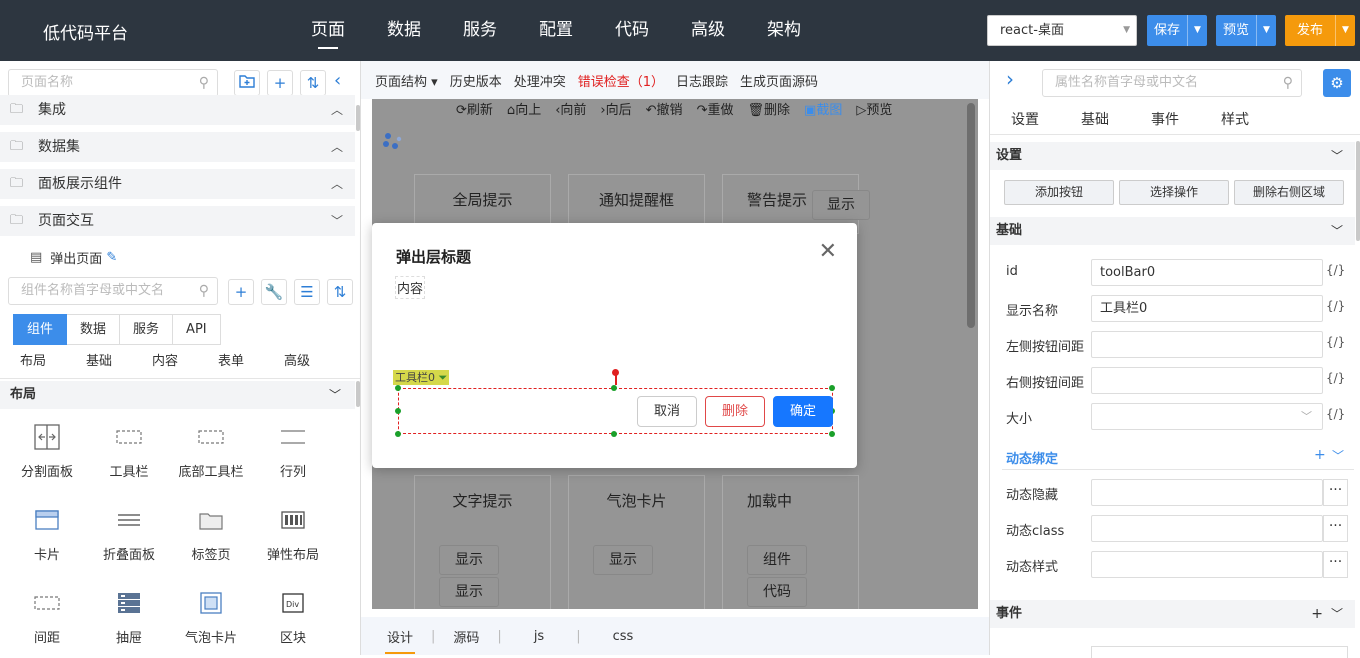 The width and height of the screenshot is (1360, 658). Describe the element at coordinates (615, 110) in the screenshot. I see `back-button: ›向后` at that location.